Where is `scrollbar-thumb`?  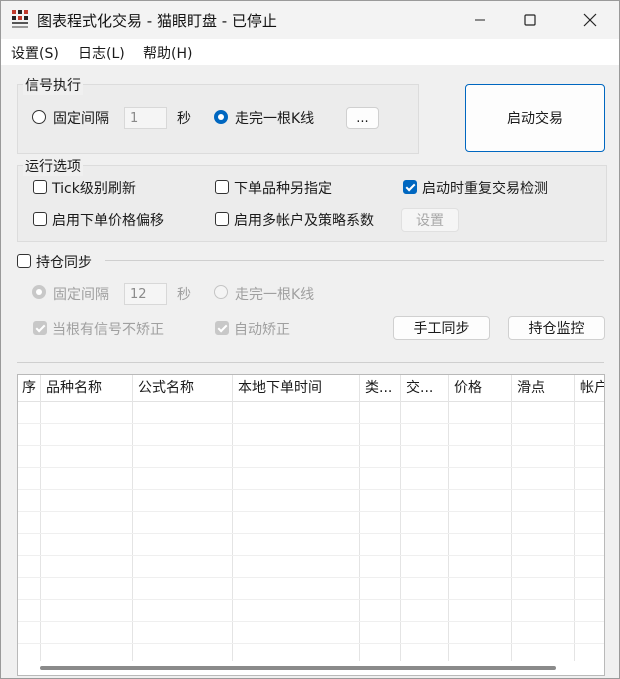 scrollbar-thumb is located at coordinates (298, 668).